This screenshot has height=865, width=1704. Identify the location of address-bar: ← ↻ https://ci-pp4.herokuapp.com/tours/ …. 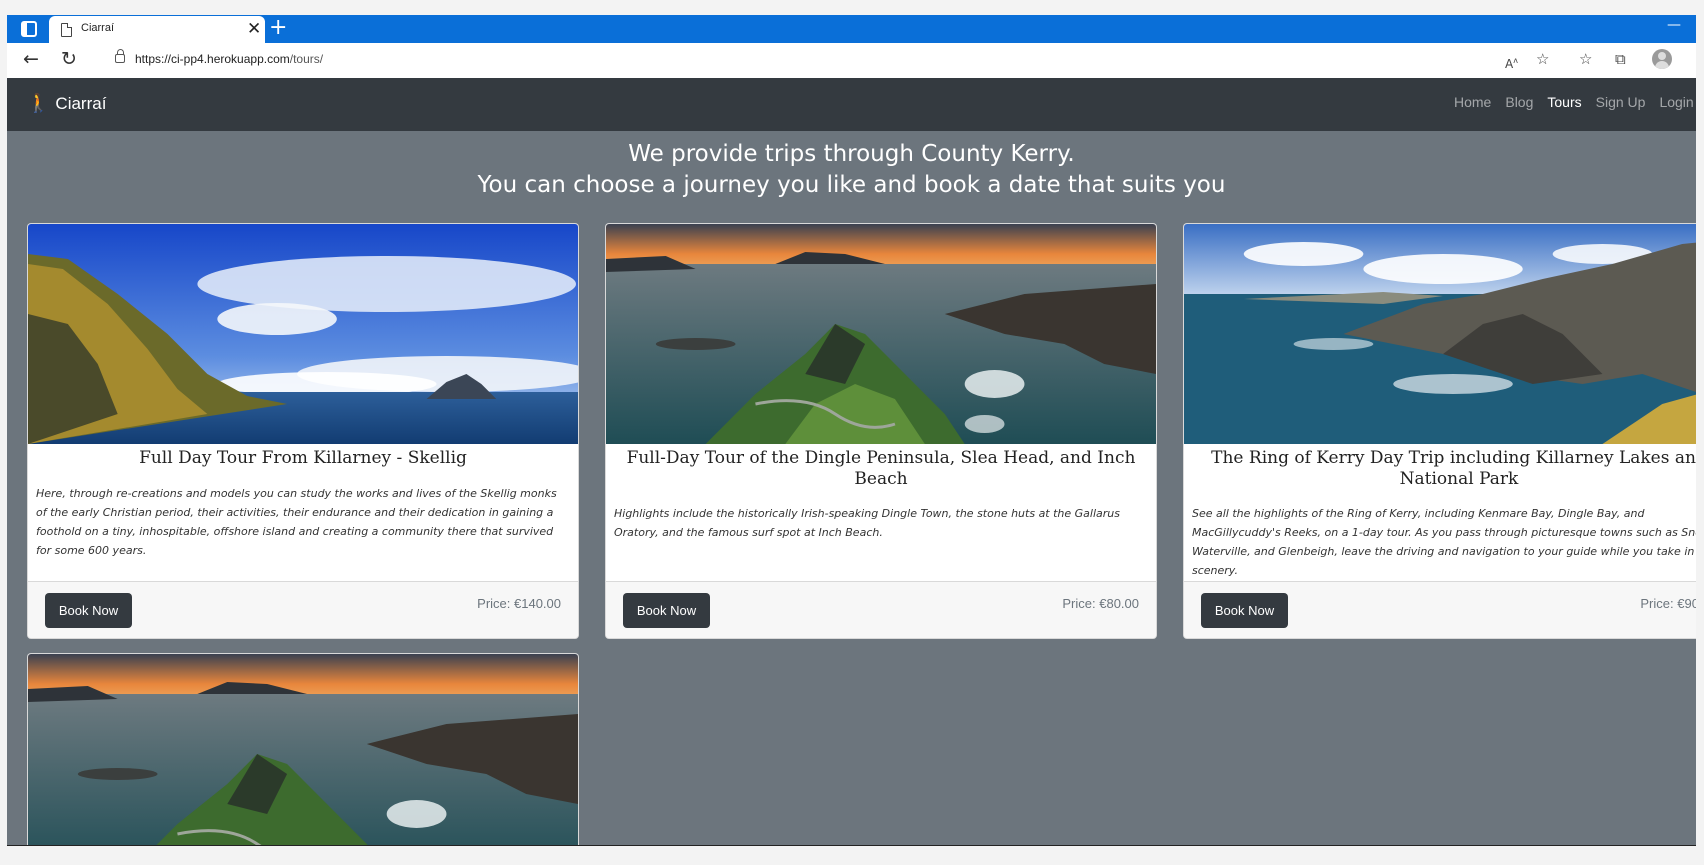
(851, 60).